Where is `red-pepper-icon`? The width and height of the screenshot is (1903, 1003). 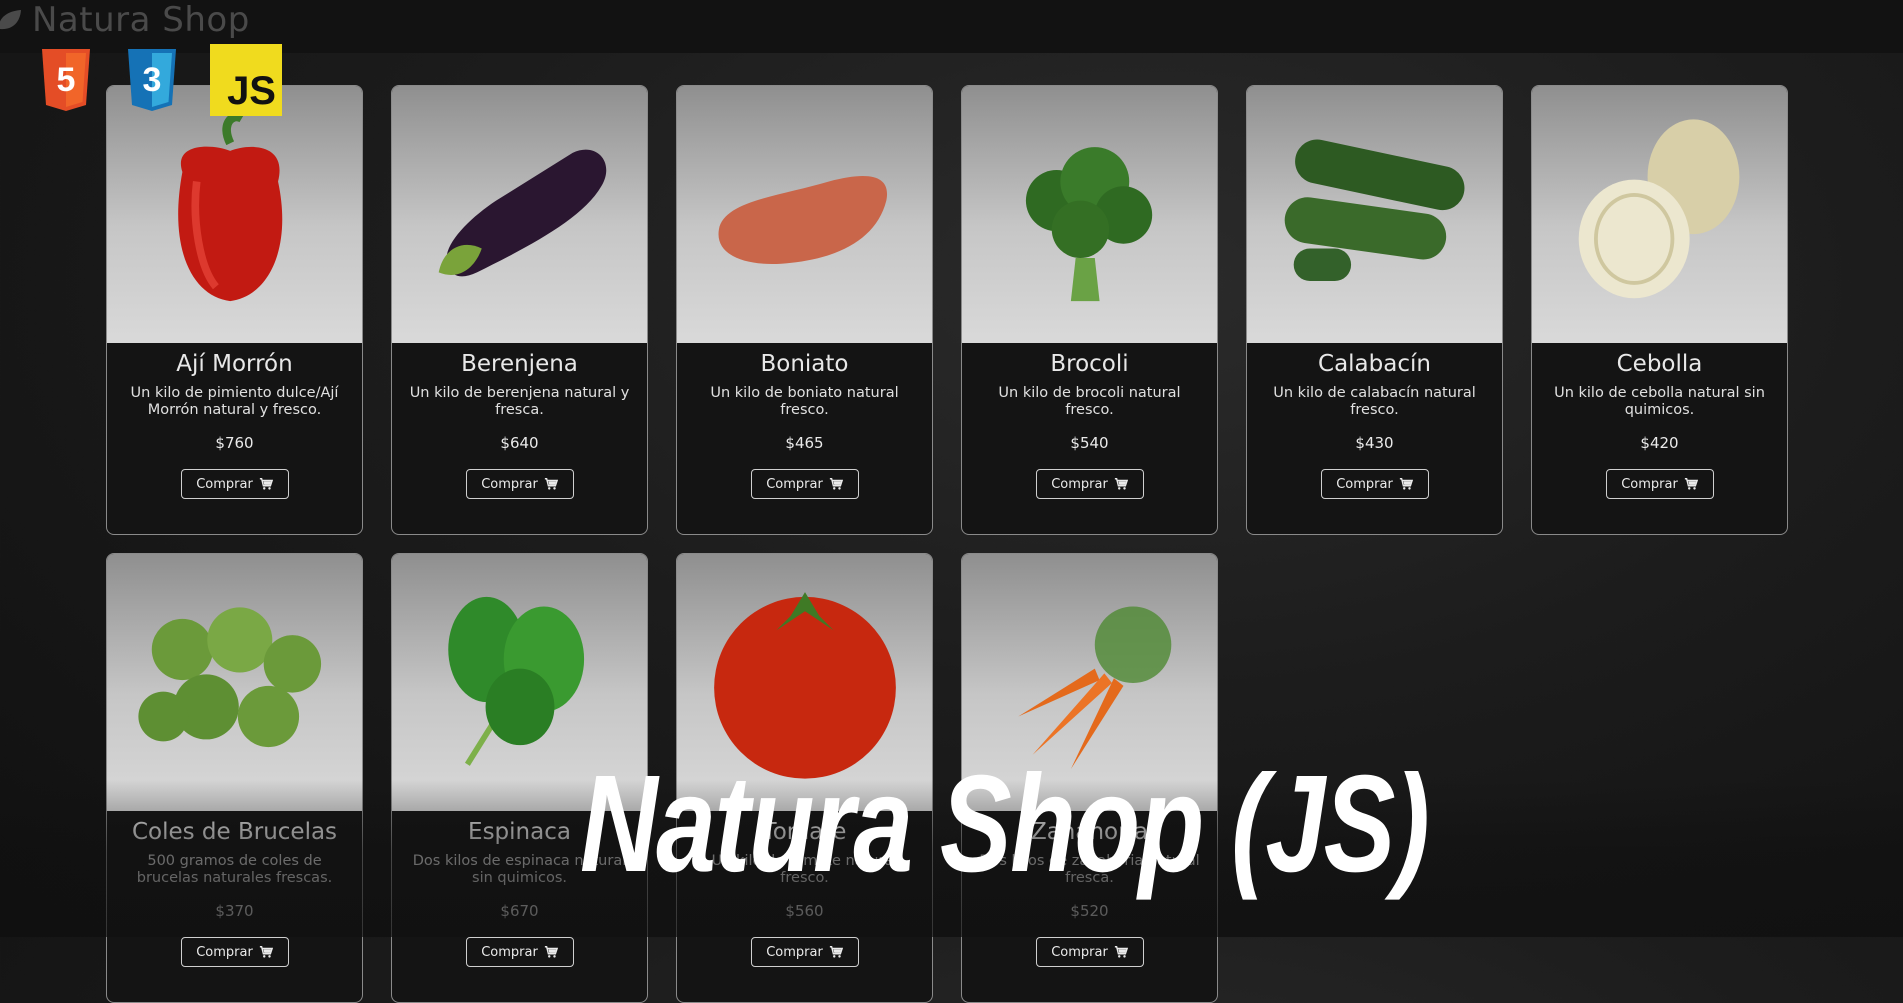
red-pepper-icon is located at coordinates (229, 206).